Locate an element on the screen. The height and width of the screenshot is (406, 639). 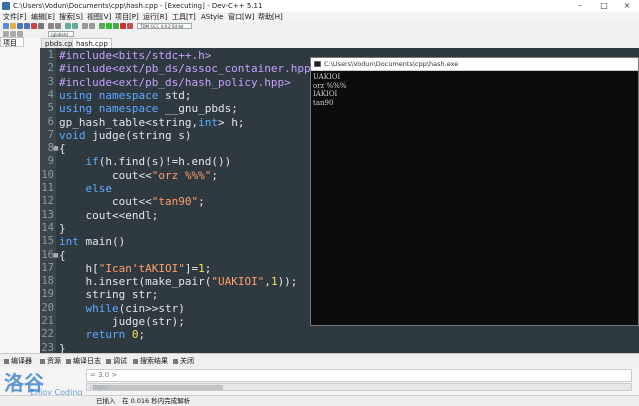
code-line-19: string str; is located at coordinates (109, 295).